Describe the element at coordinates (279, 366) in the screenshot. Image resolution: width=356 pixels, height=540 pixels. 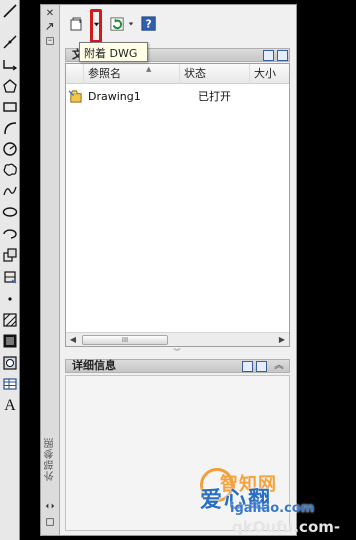
I see `collapse-chevron-icon: ︽` at that location.